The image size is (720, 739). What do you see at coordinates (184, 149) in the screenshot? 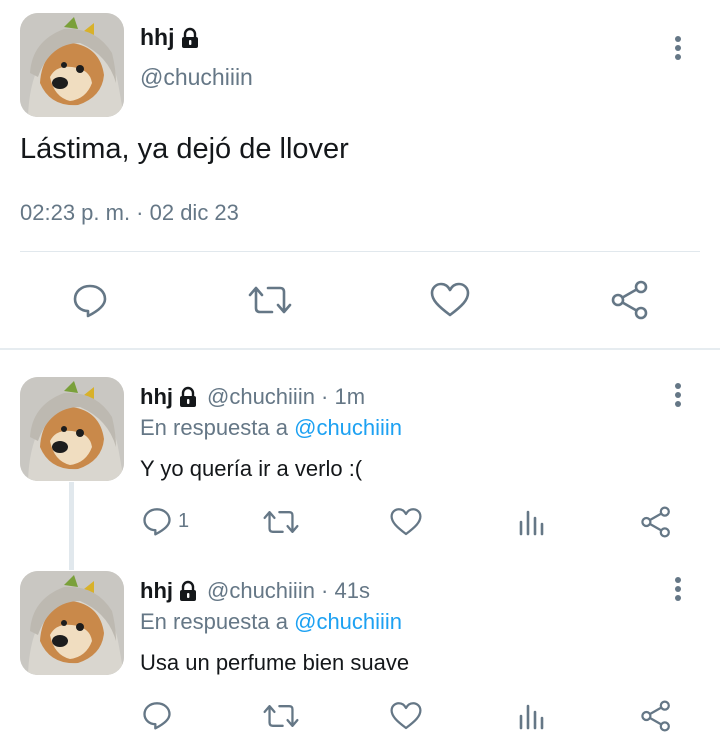
I see `tweet-text: Lástima, ya dejó de llover` at bounding box center [184, 149].